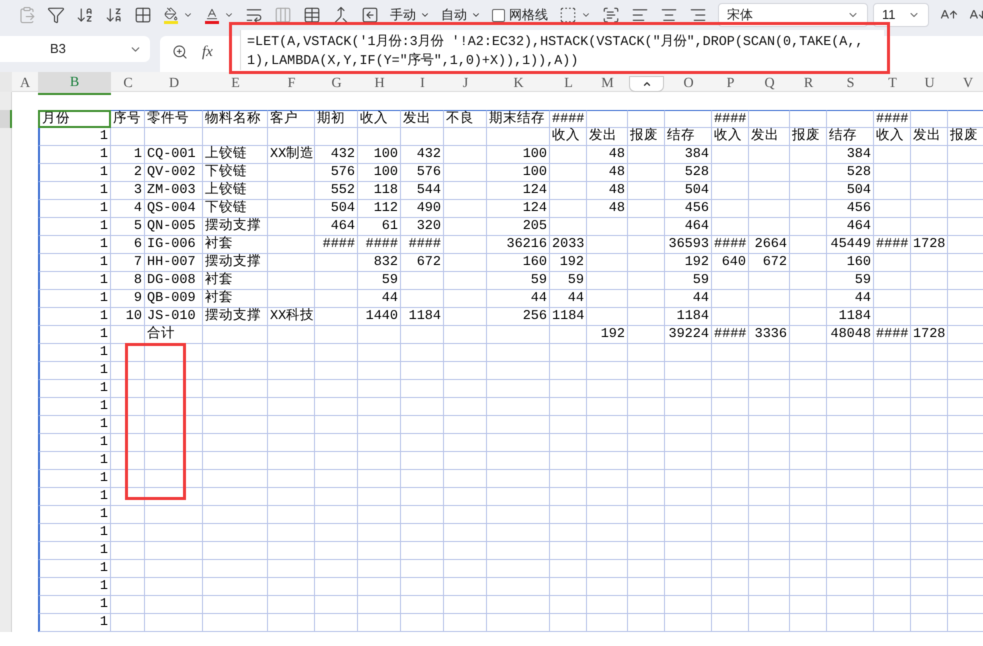 This screenshot has width=983, height=646. Describe the element at coordinates (114, 15) in the screenshot. I see `sort-descending-icon` at that location.